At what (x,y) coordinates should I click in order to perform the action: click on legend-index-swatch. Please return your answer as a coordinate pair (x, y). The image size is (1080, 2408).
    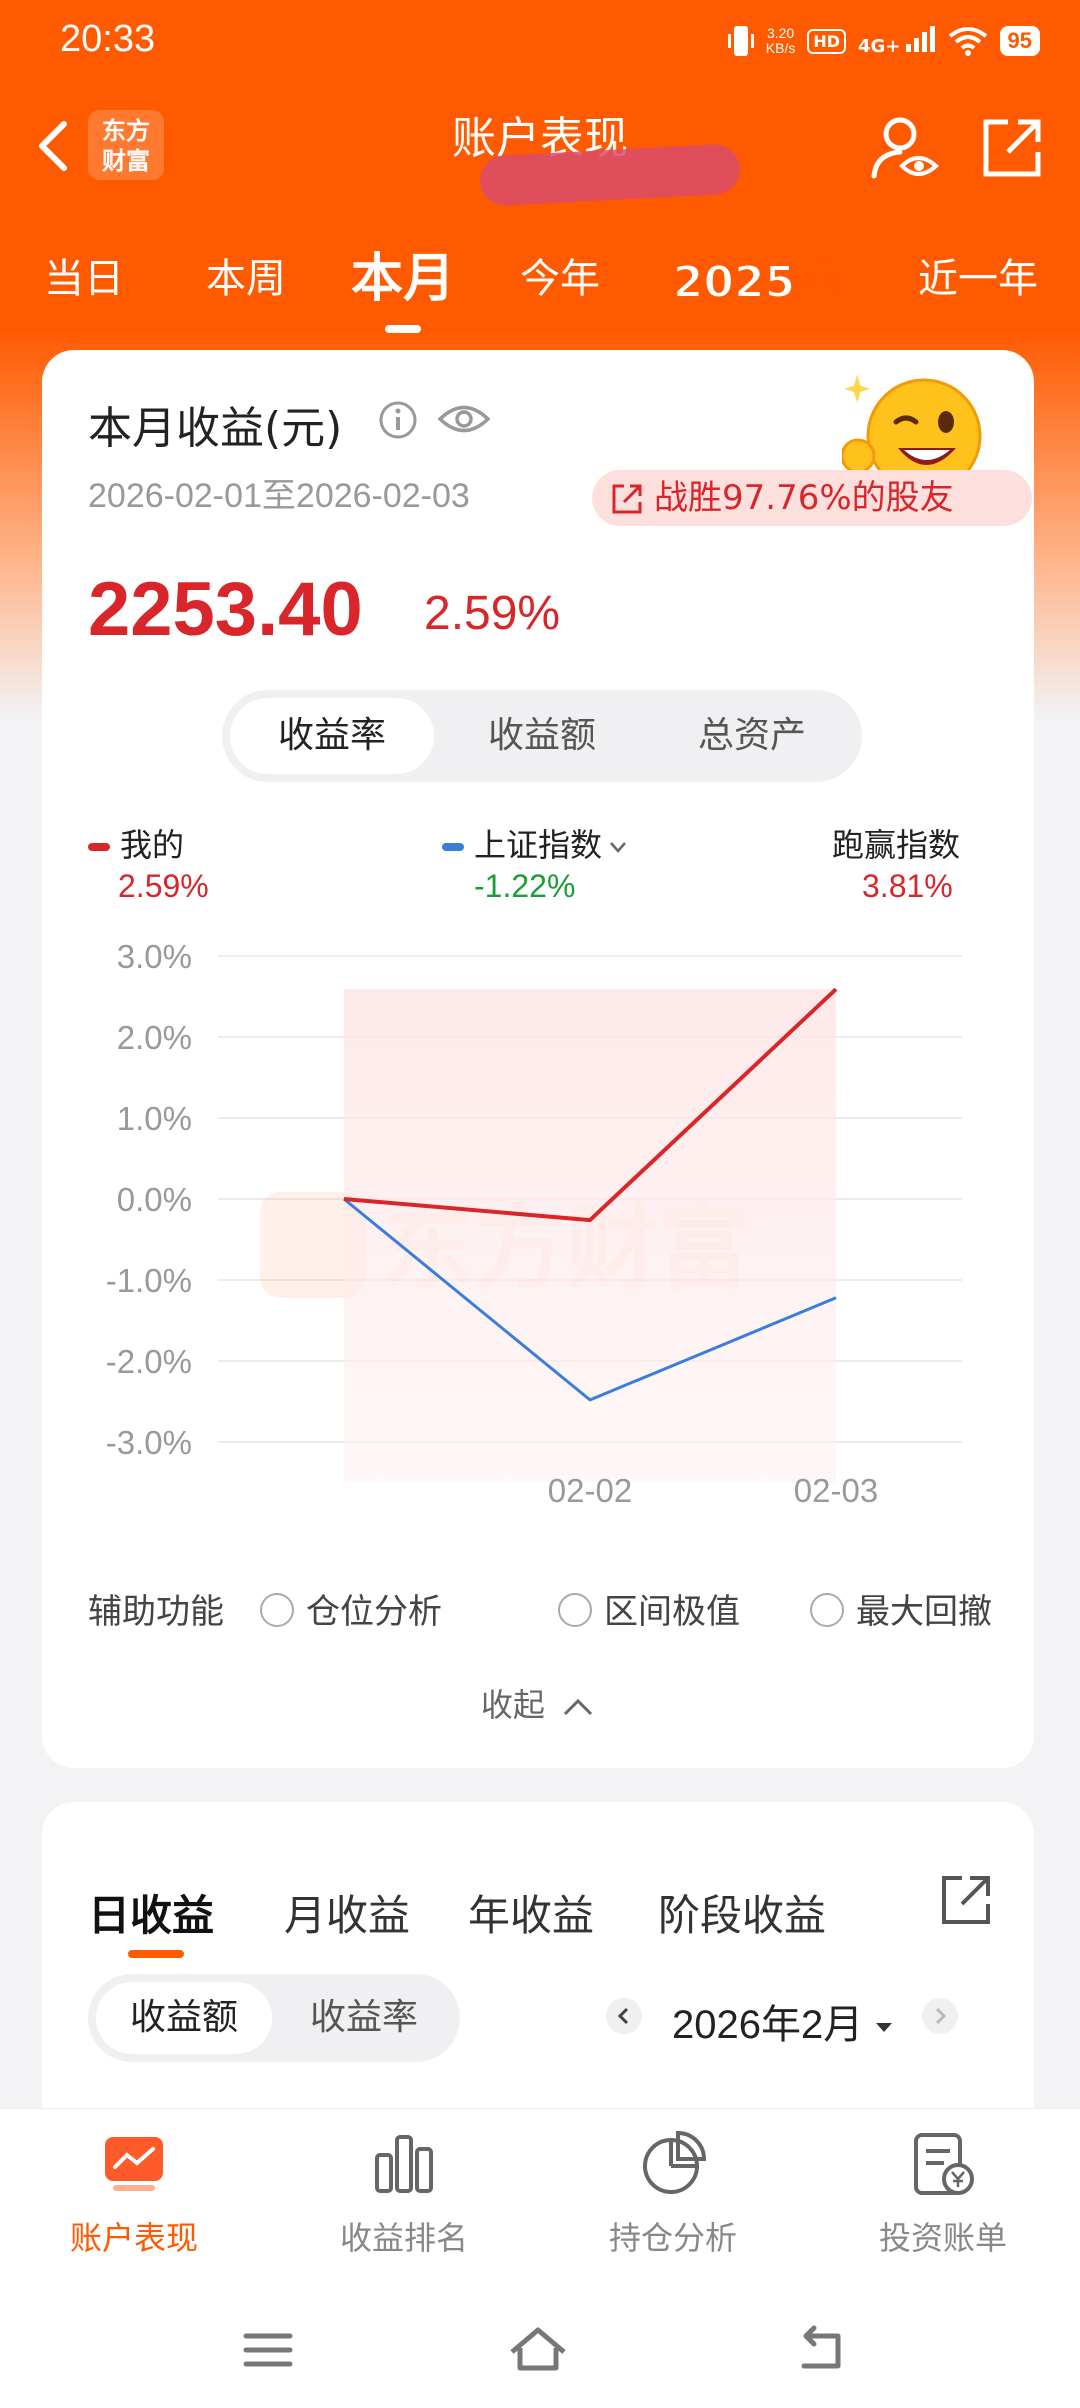
    Looking at the image, I should click on (453, 847).